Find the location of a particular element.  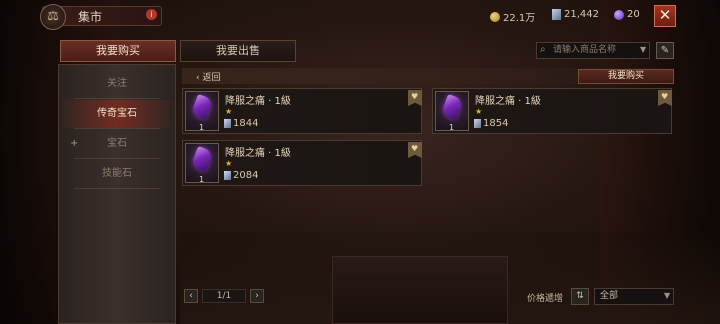

price-value: 1854 is located at coordinates (496, 123).